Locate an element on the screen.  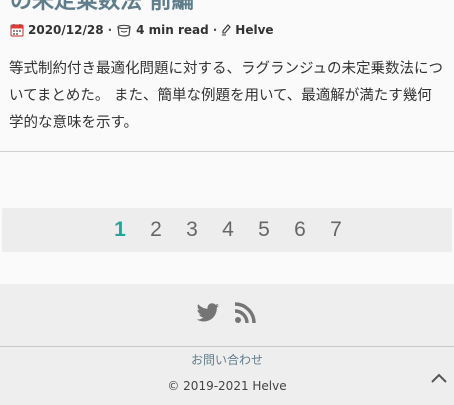
post-meta: 2020/12/28 · 4 min read · Helve is located at coordinates (142, 30).